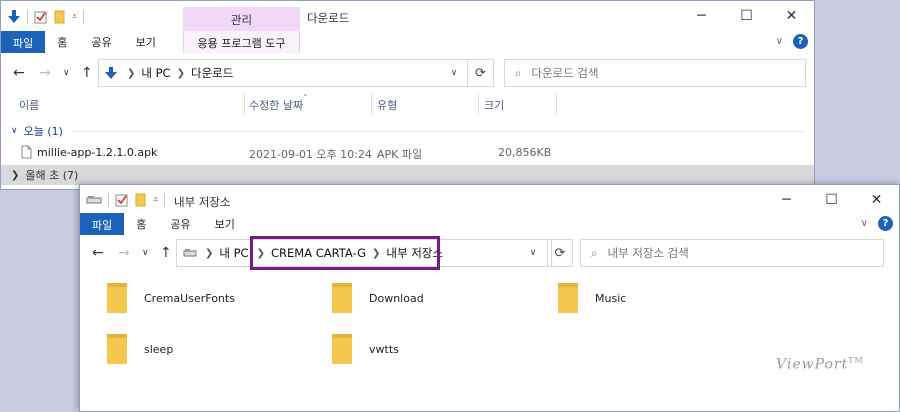 This screenshot has width=900, height=412. What do you see at coordinates (396, 298) in the screenshot?
I see `folder-name: Download` at bounding box center [396, 298].